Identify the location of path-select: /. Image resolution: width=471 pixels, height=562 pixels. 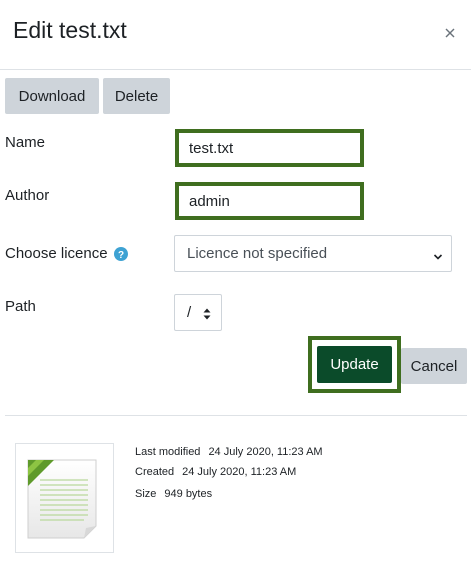
(198, 312).